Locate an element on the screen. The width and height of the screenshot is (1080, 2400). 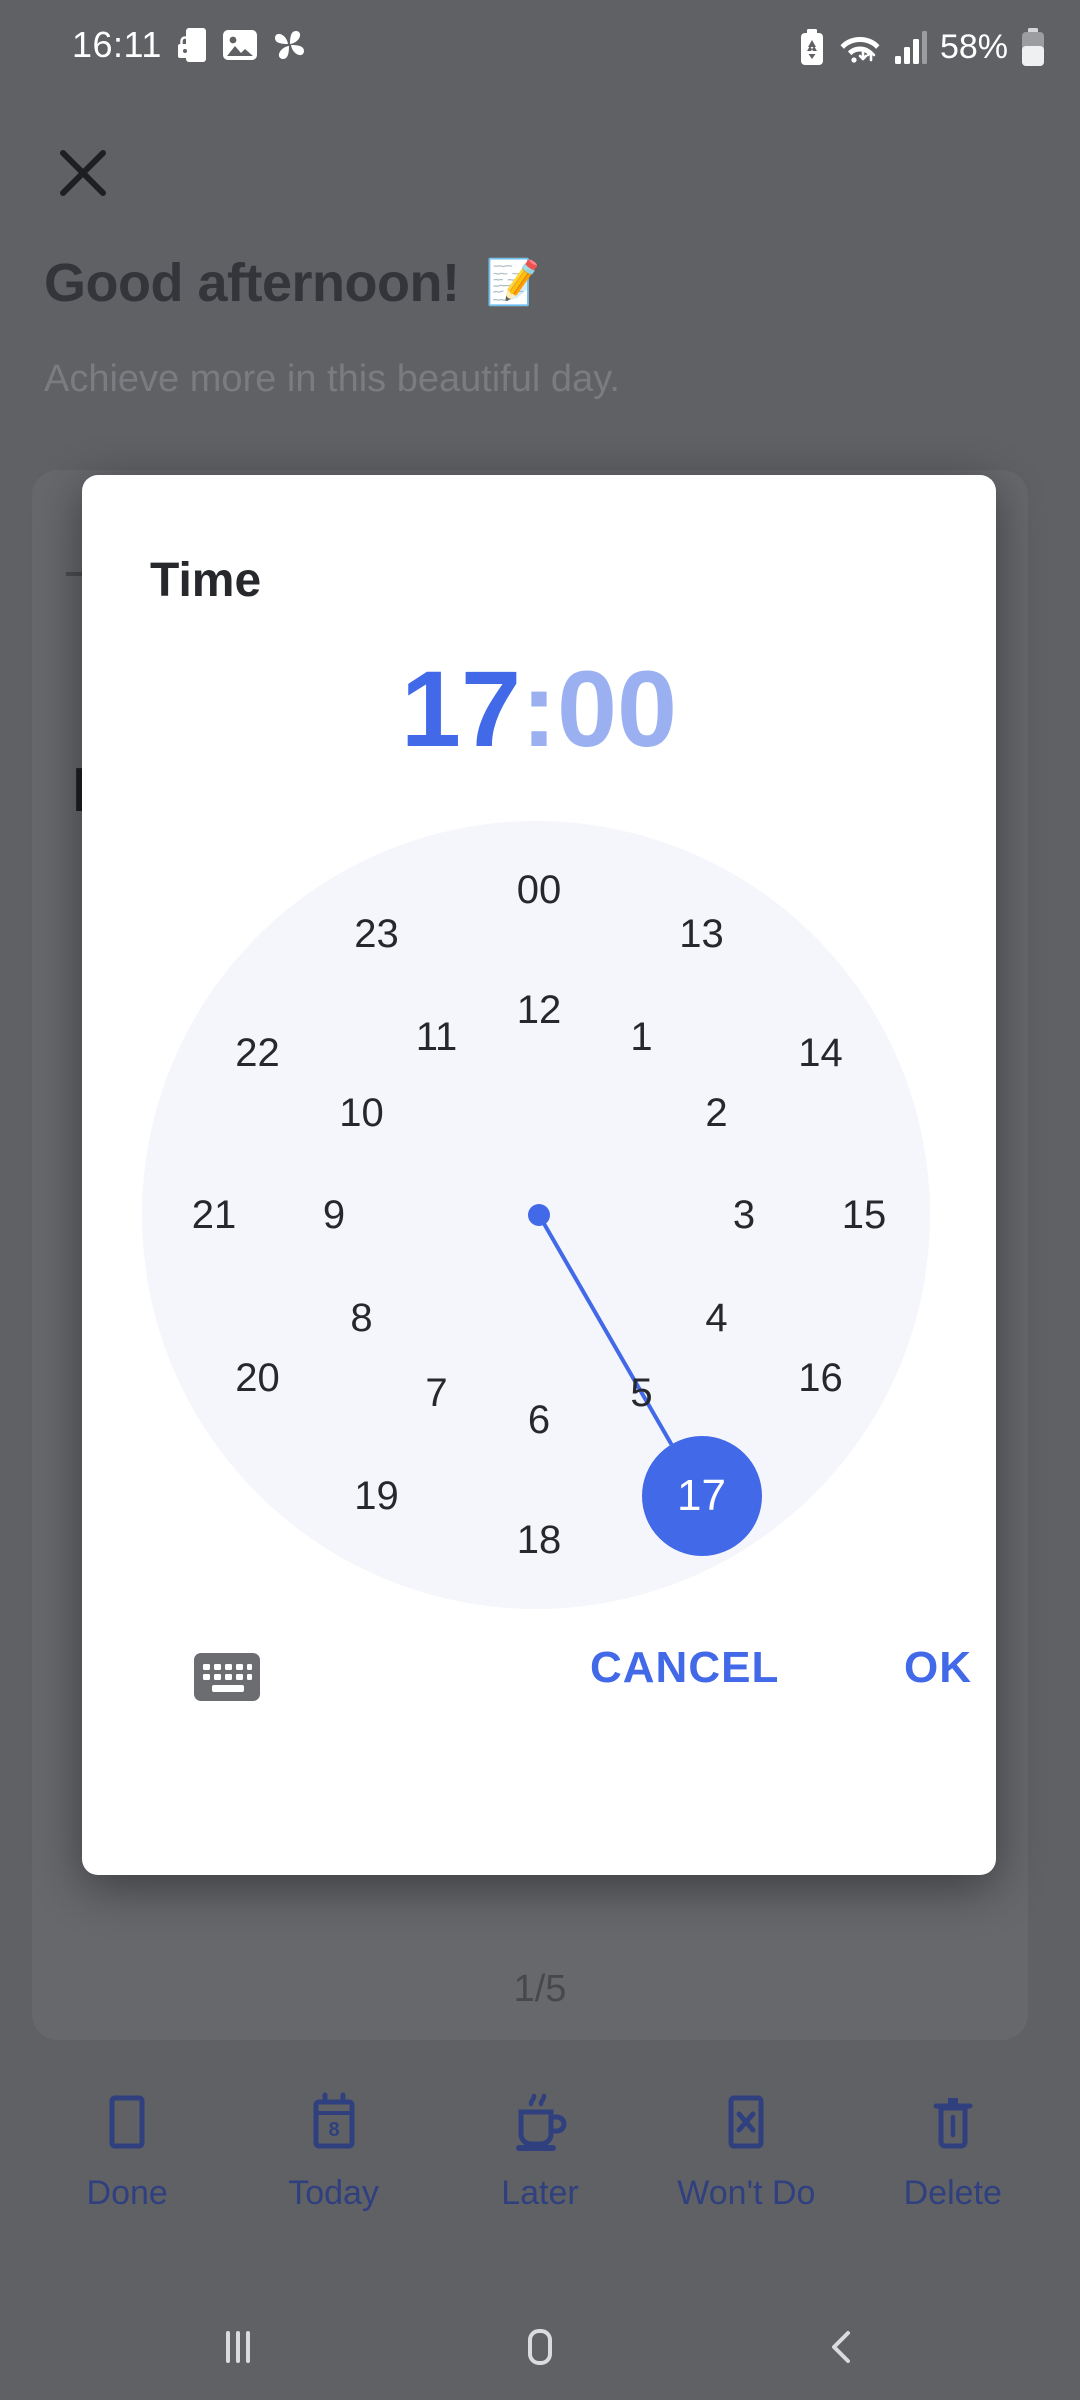
home-button is located at coordinates (540, 2347).